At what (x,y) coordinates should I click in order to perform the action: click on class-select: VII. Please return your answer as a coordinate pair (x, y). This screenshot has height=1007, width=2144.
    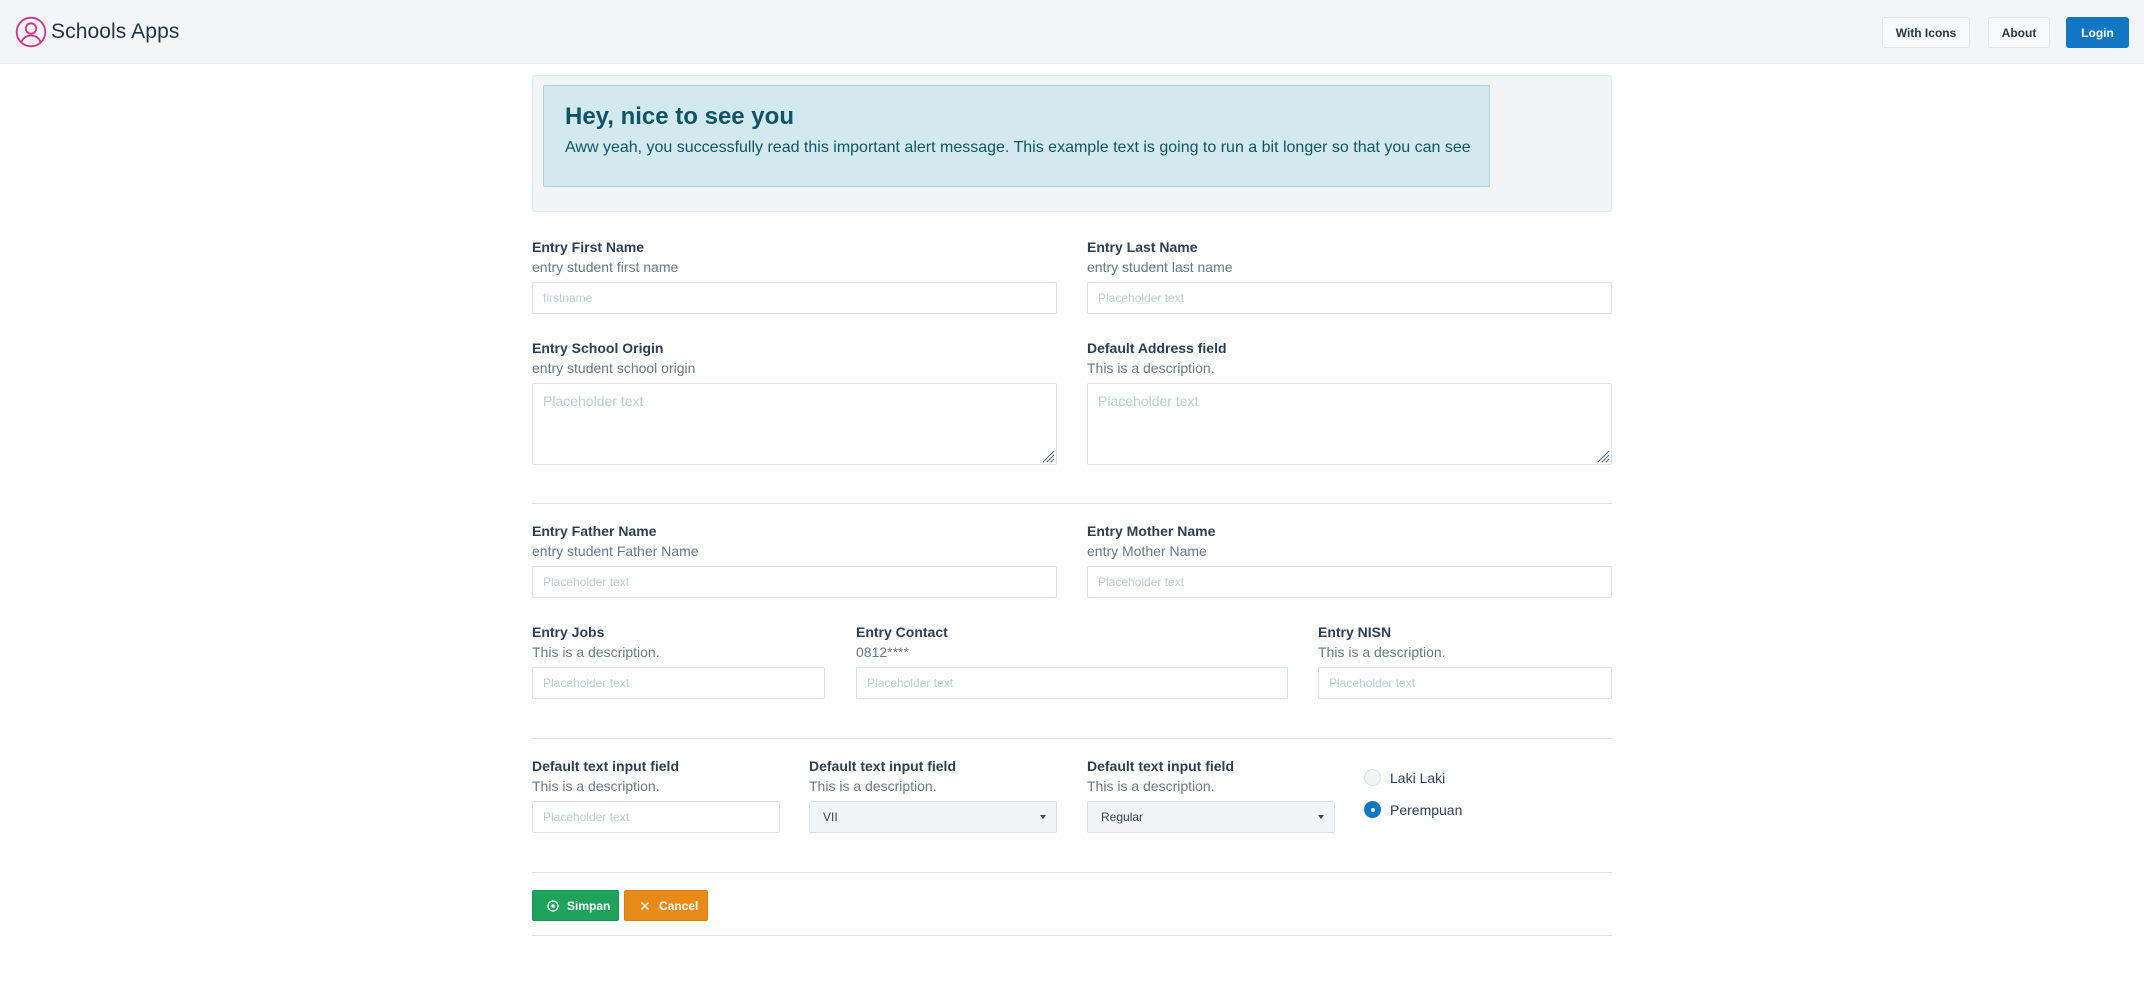
    Looking at the image, I should click on (933, 817).